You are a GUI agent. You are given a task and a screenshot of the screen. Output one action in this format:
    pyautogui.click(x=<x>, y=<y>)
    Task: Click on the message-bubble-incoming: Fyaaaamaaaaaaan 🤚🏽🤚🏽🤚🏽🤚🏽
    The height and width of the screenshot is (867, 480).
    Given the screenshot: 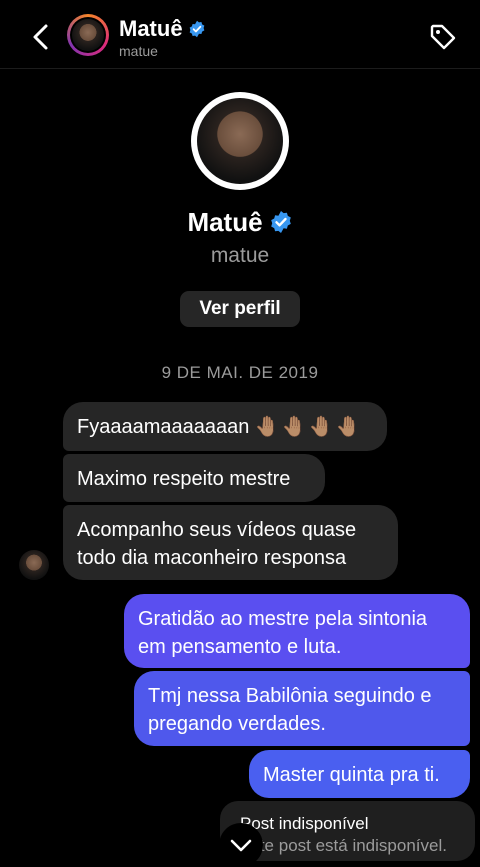 What is the action you would take?
    pyautogui.click(x=225, y=426)
    